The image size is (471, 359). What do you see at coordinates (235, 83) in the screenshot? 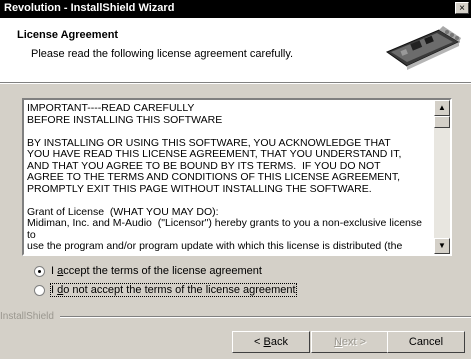
I see `header-divider` at bounding box center [235, 83].